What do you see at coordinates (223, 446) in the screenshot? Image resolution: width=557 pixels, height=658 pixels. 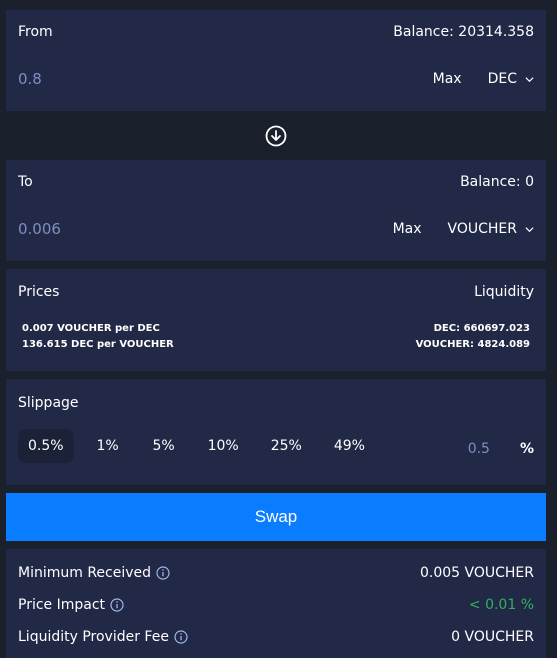 I see `slippage-option-10: 10%` at bounding box center [223, 446].